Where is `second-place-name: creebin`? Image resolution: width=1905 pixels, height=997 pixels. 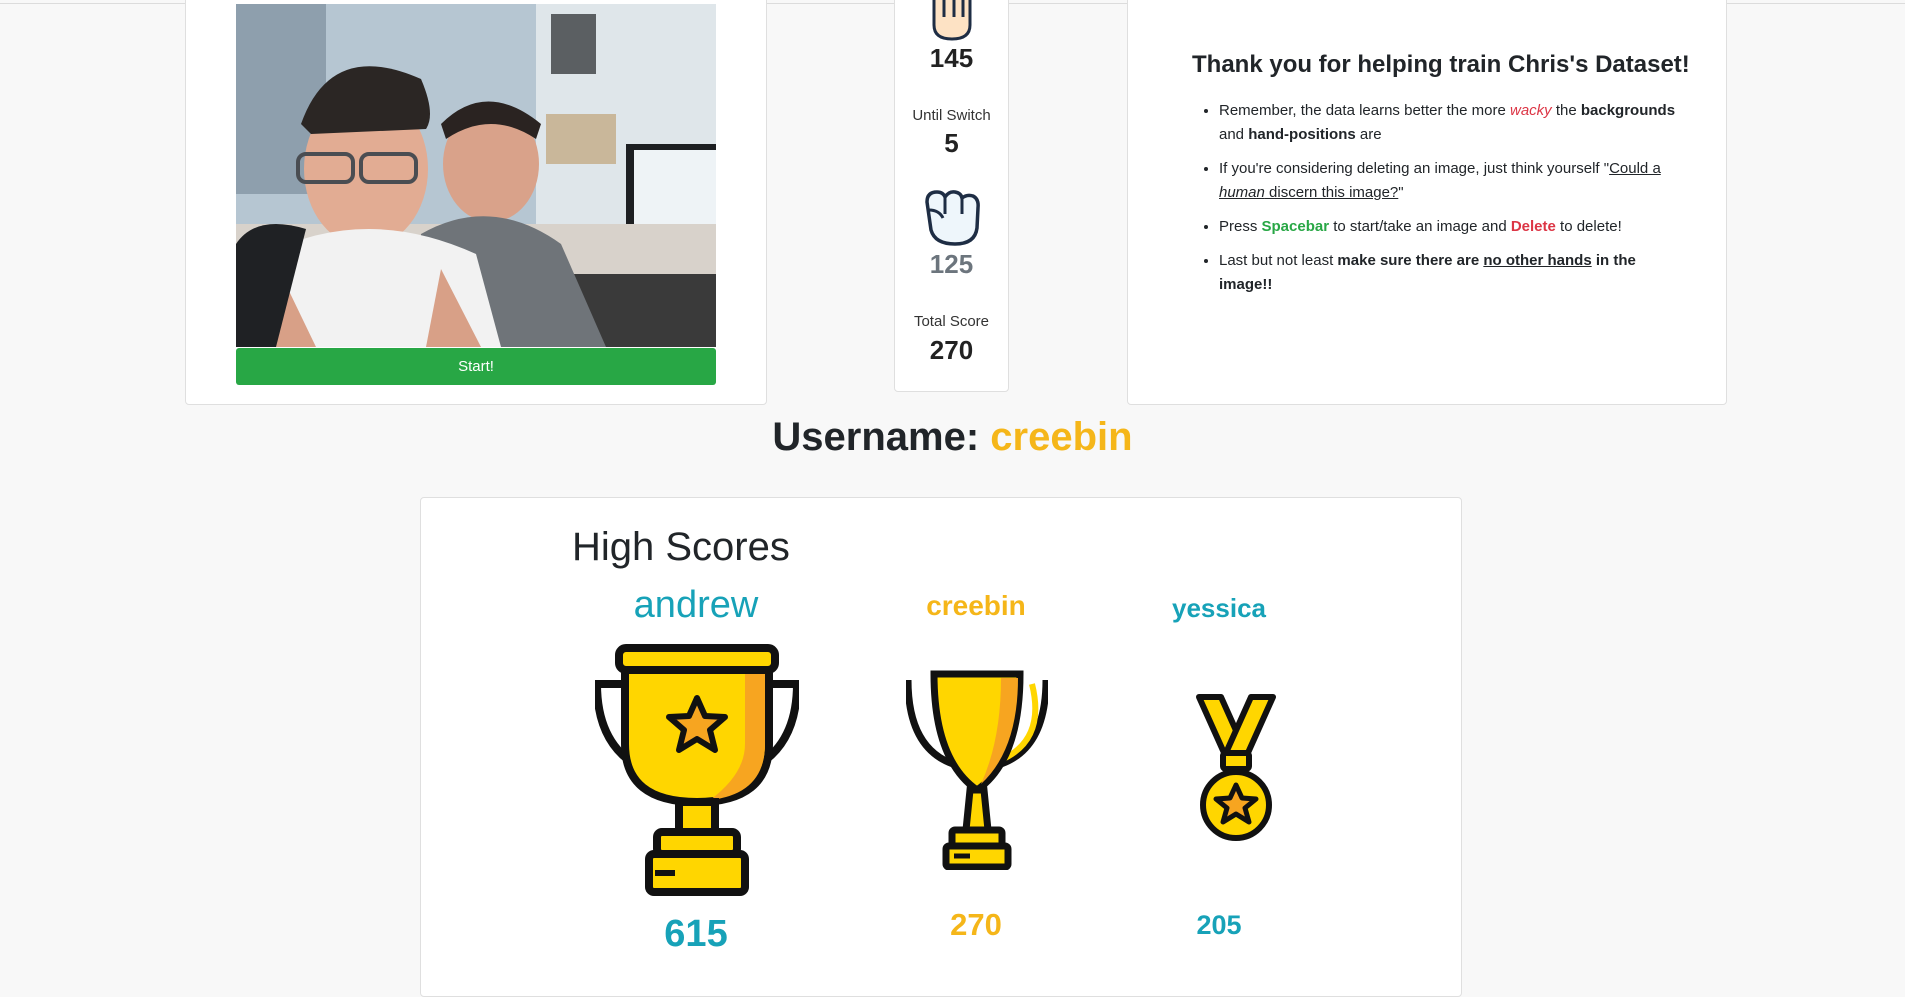 second-place-name: creebin is located at coordinates (976, 605).